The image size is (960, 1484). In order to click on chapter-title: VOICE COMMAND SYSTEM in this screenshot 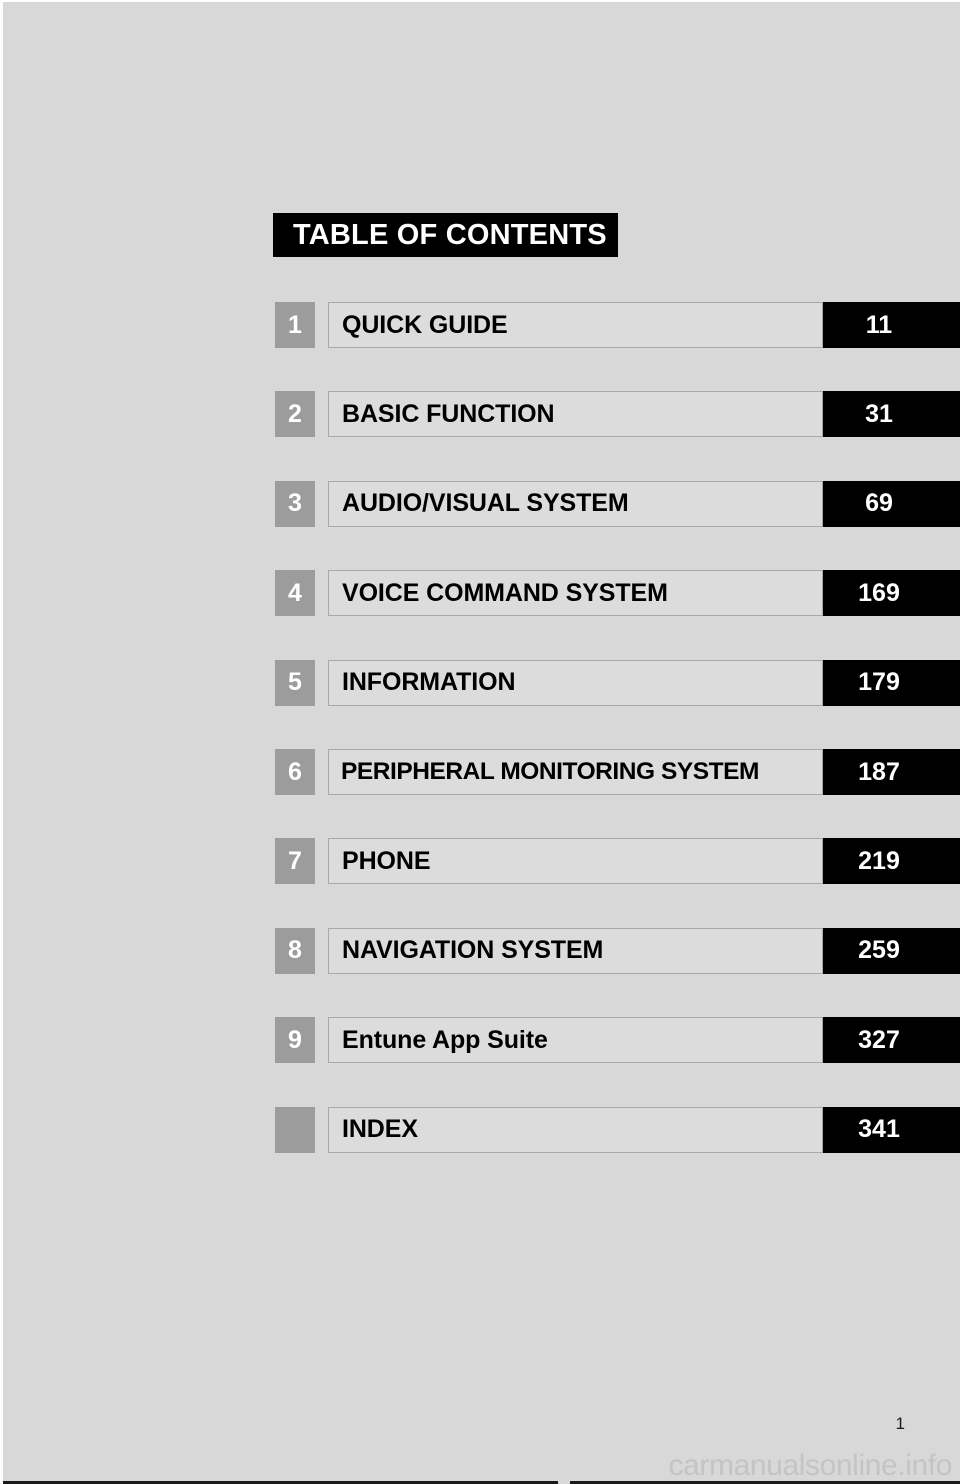, I will do `click(575, 593)`.